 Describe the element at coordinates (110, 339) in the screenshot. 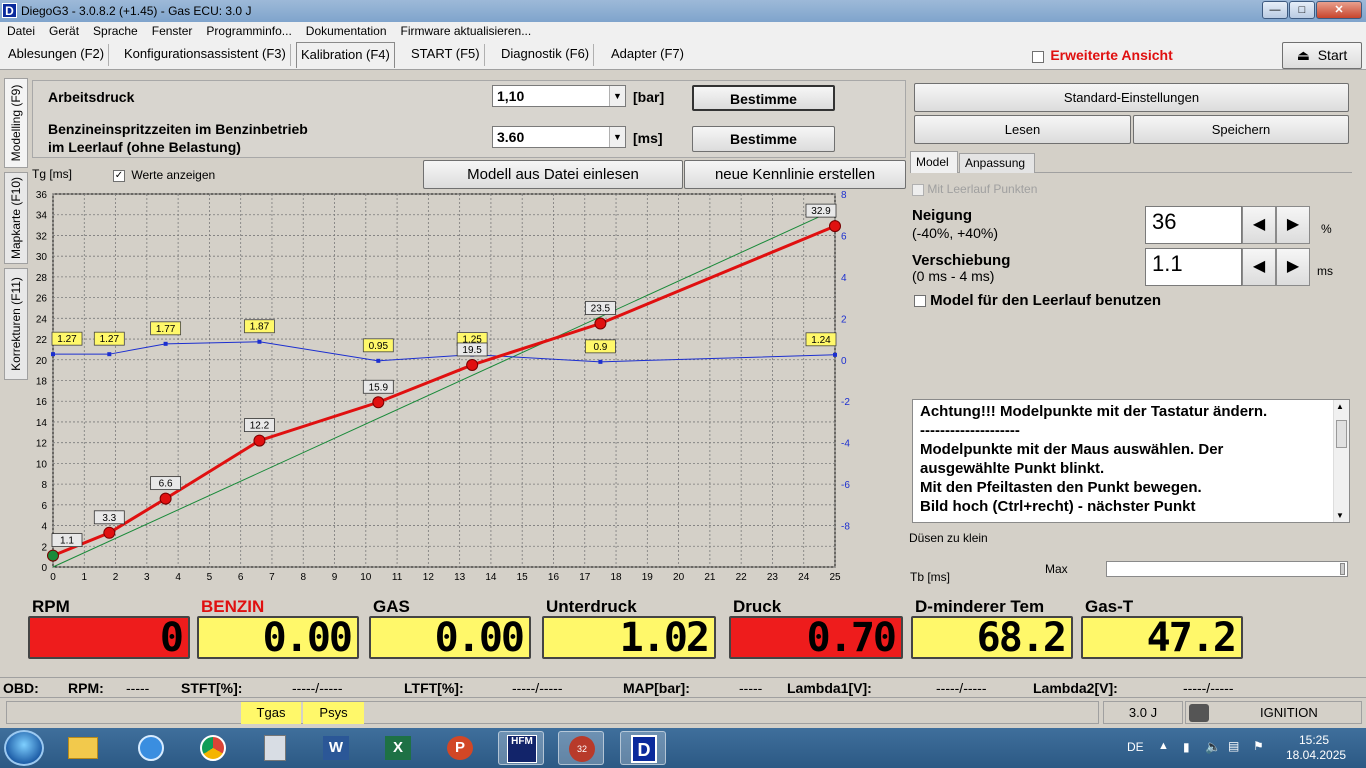

I see `correction-label: 1.27` at that location.